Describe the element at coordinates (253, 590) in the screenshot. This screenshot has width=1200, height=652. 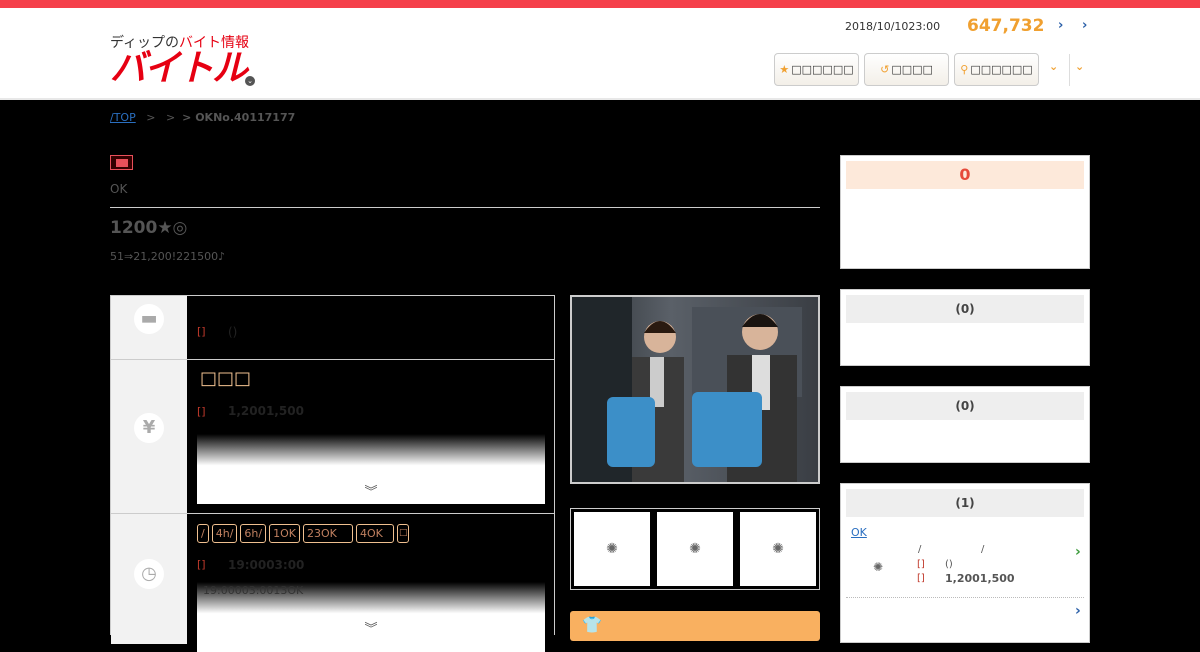
I see `faded-text: 19:00003:0013OK` at that location.